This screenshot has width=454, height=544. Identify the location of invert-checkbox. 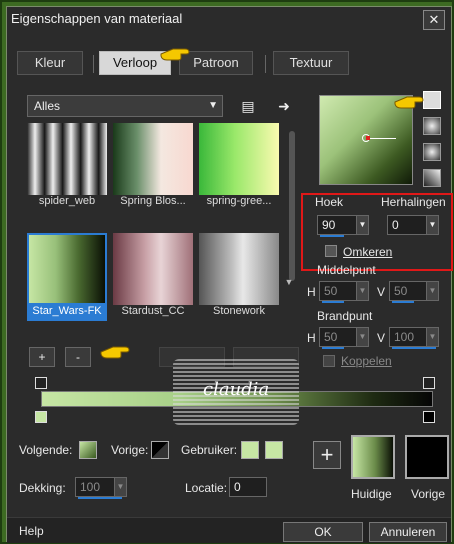
(331, 251).